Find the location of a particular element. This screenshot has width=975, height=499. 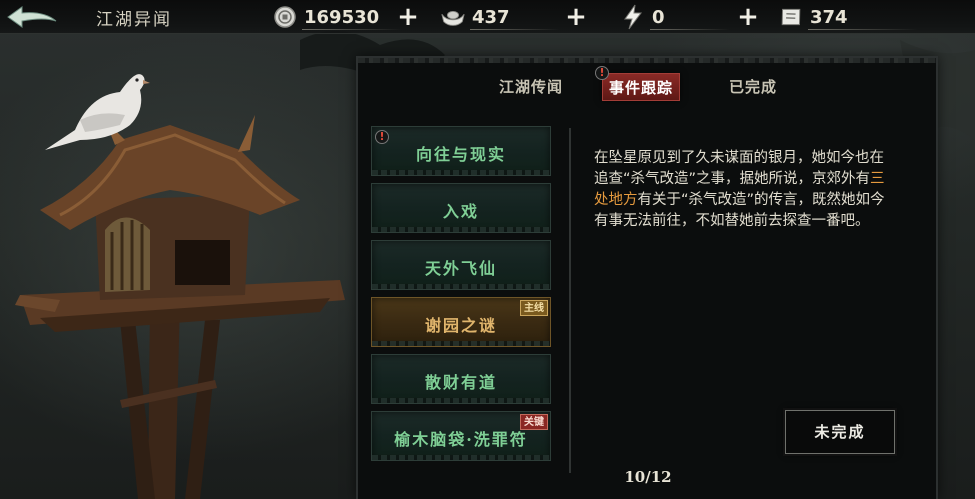

quest-label: 向往与现实 is located at coordinates (460, 154).